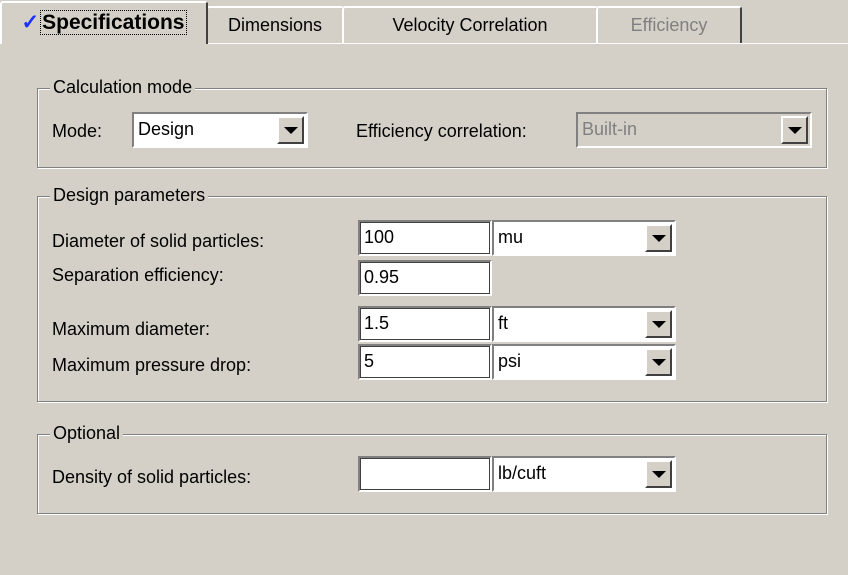  Describe the element at coordinates (138, 275) in the screenshot. I see `separation-efficiency-label: Separation efficiency:` at that location.